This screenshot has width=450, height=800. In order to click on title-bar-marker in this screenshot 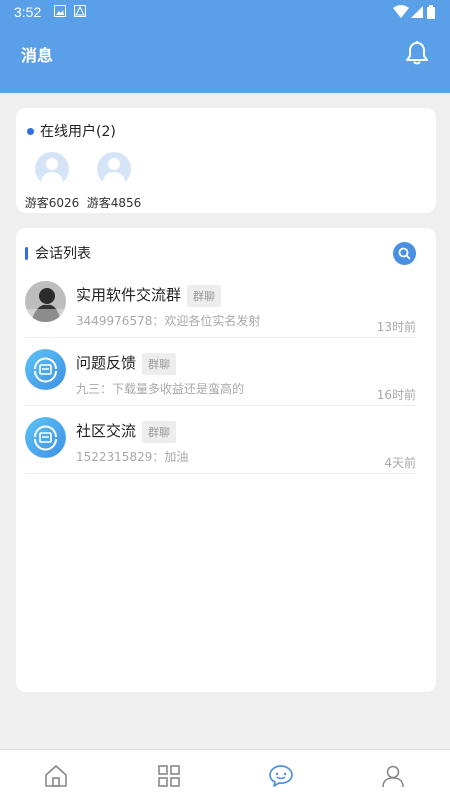, I will do `click(26, 253)`.